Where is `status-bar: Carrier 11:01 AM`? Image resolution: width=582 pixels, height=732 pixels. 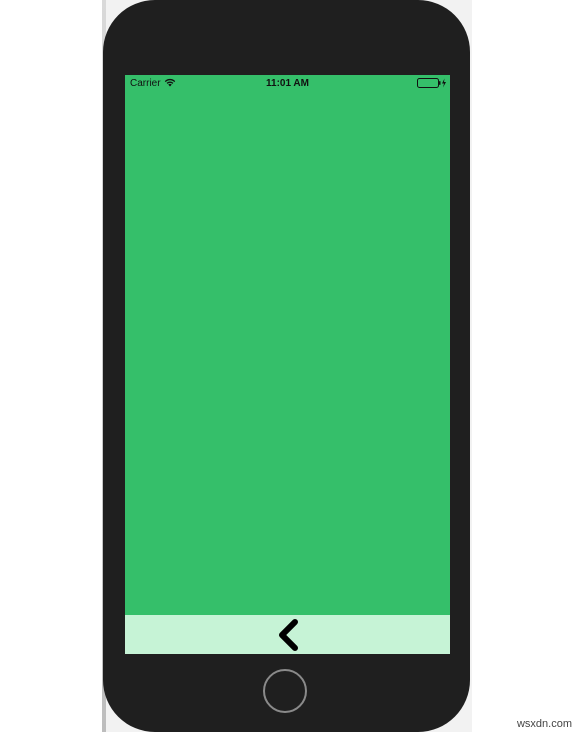
status-bar: Carrier 11:01 AM is located at coordinates (287, 83).